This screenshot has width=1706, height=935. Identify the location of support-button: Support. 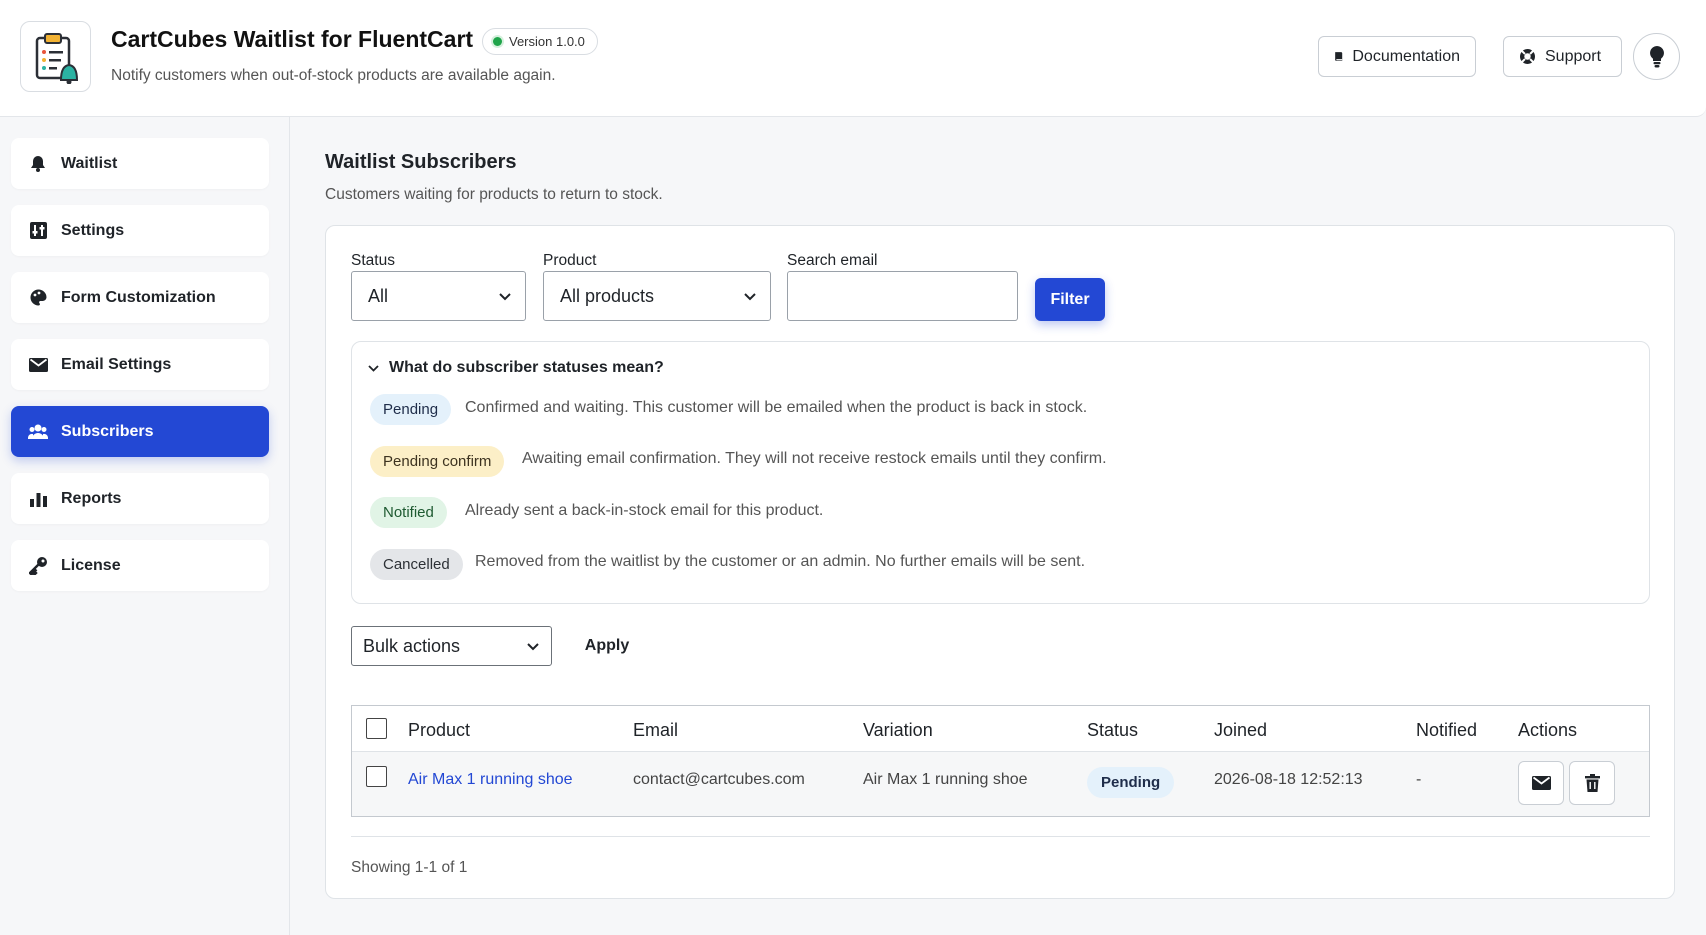
(1562, 56).